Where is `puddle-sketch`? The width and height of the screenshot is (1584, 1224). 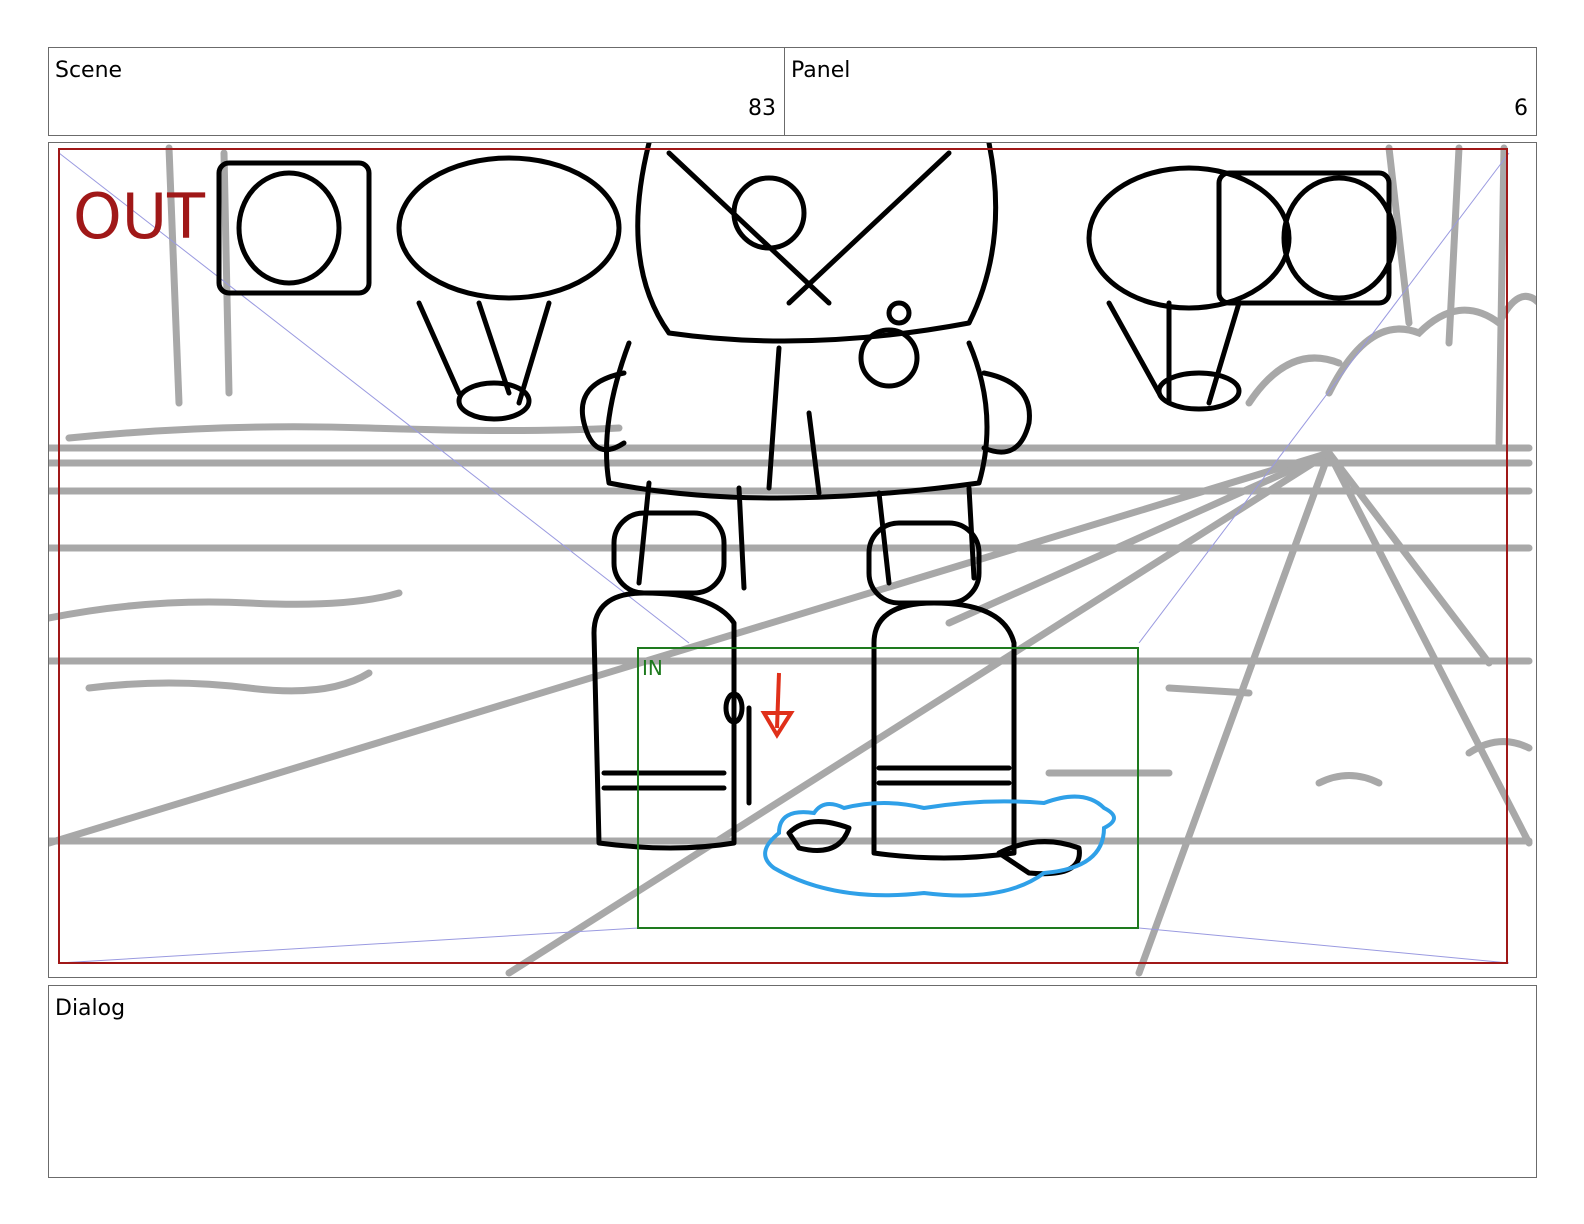
puddle-sketch is located at coordinates (939, 846).